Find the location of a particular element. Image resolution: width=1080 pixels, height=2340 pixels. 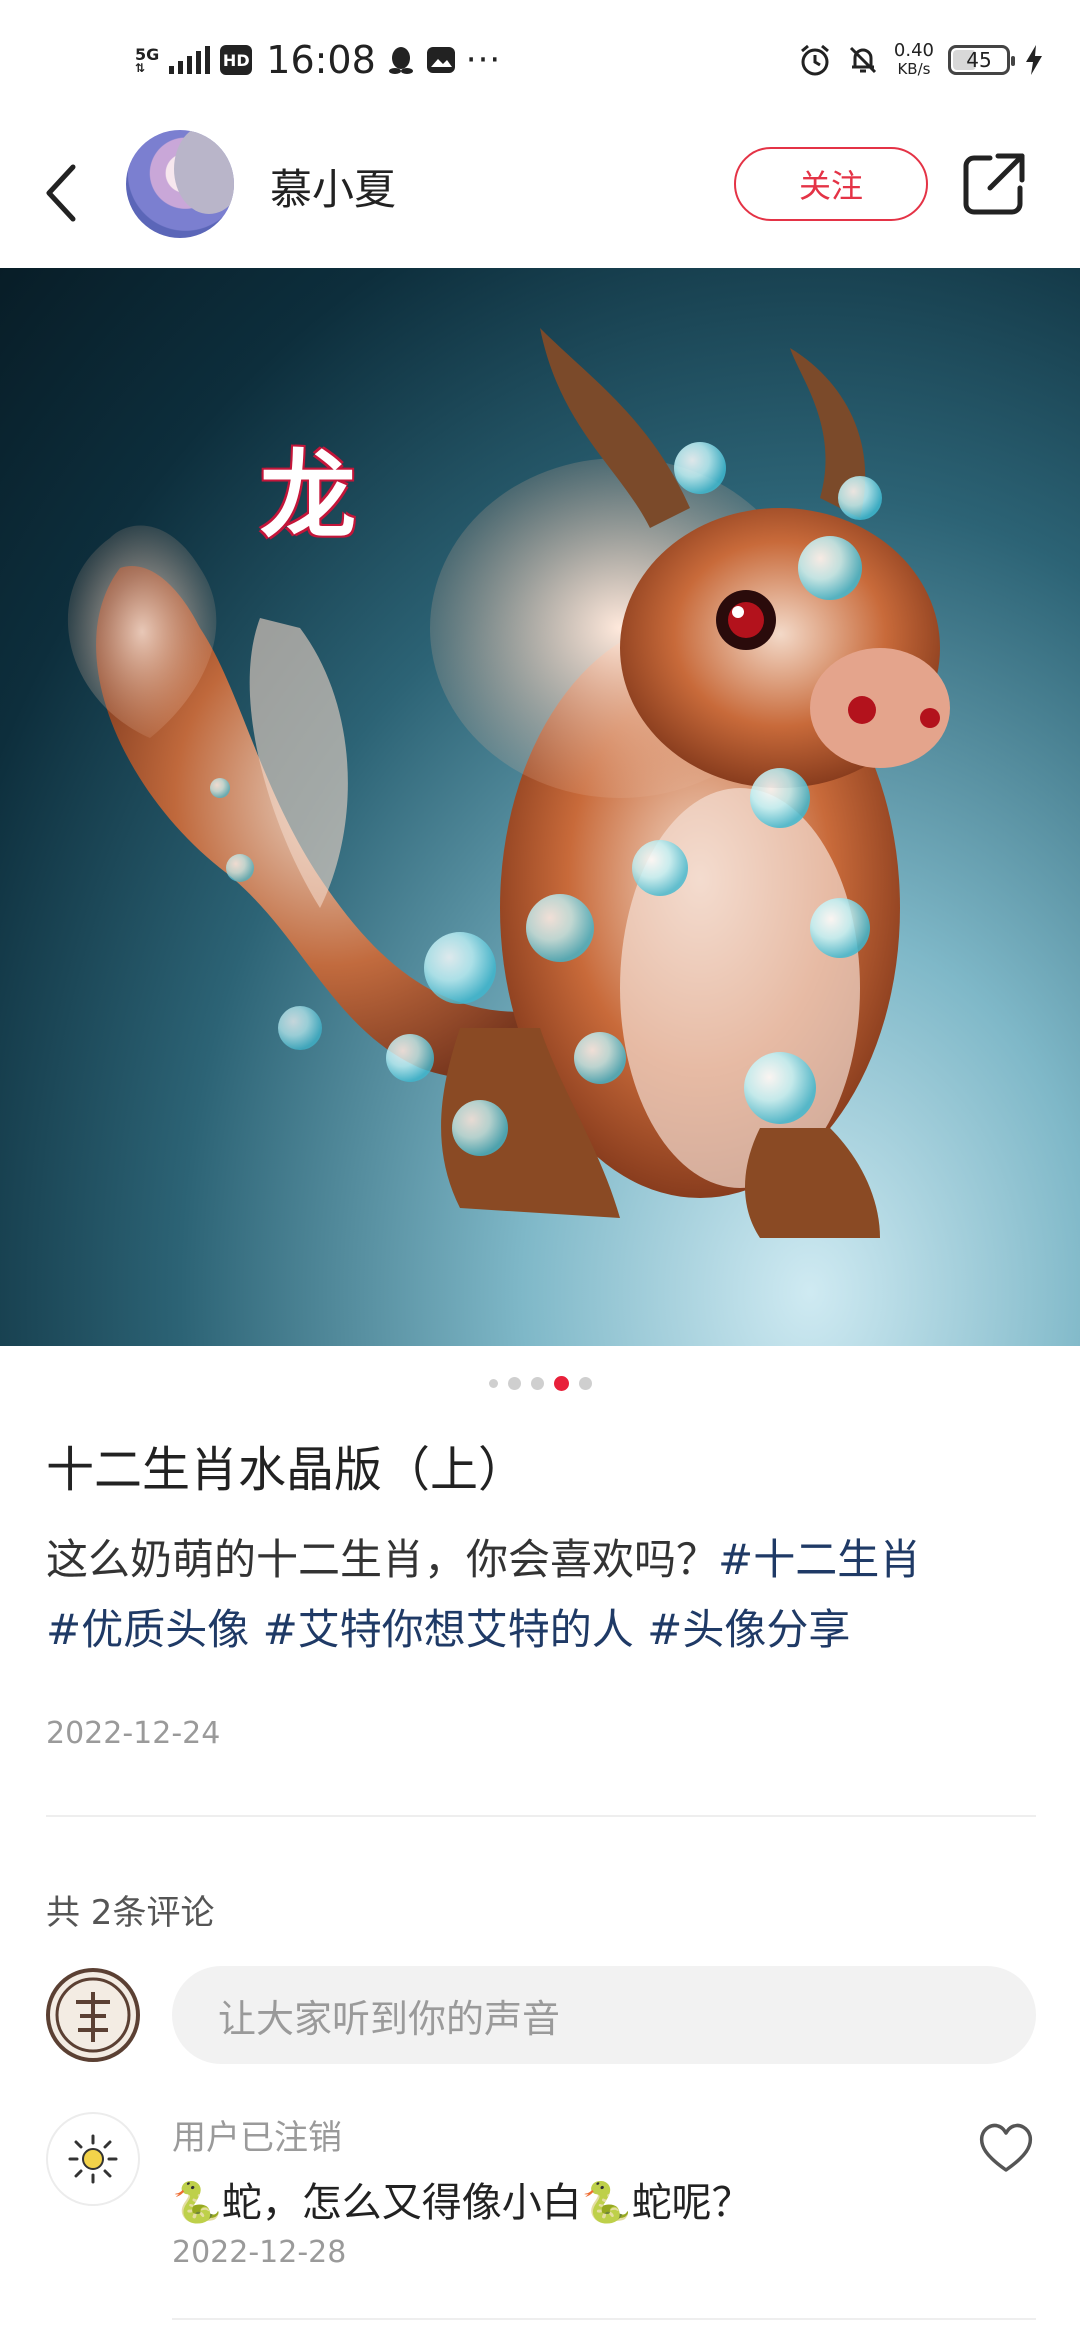

chevron-left-icon is located at coordinates (61, 193).